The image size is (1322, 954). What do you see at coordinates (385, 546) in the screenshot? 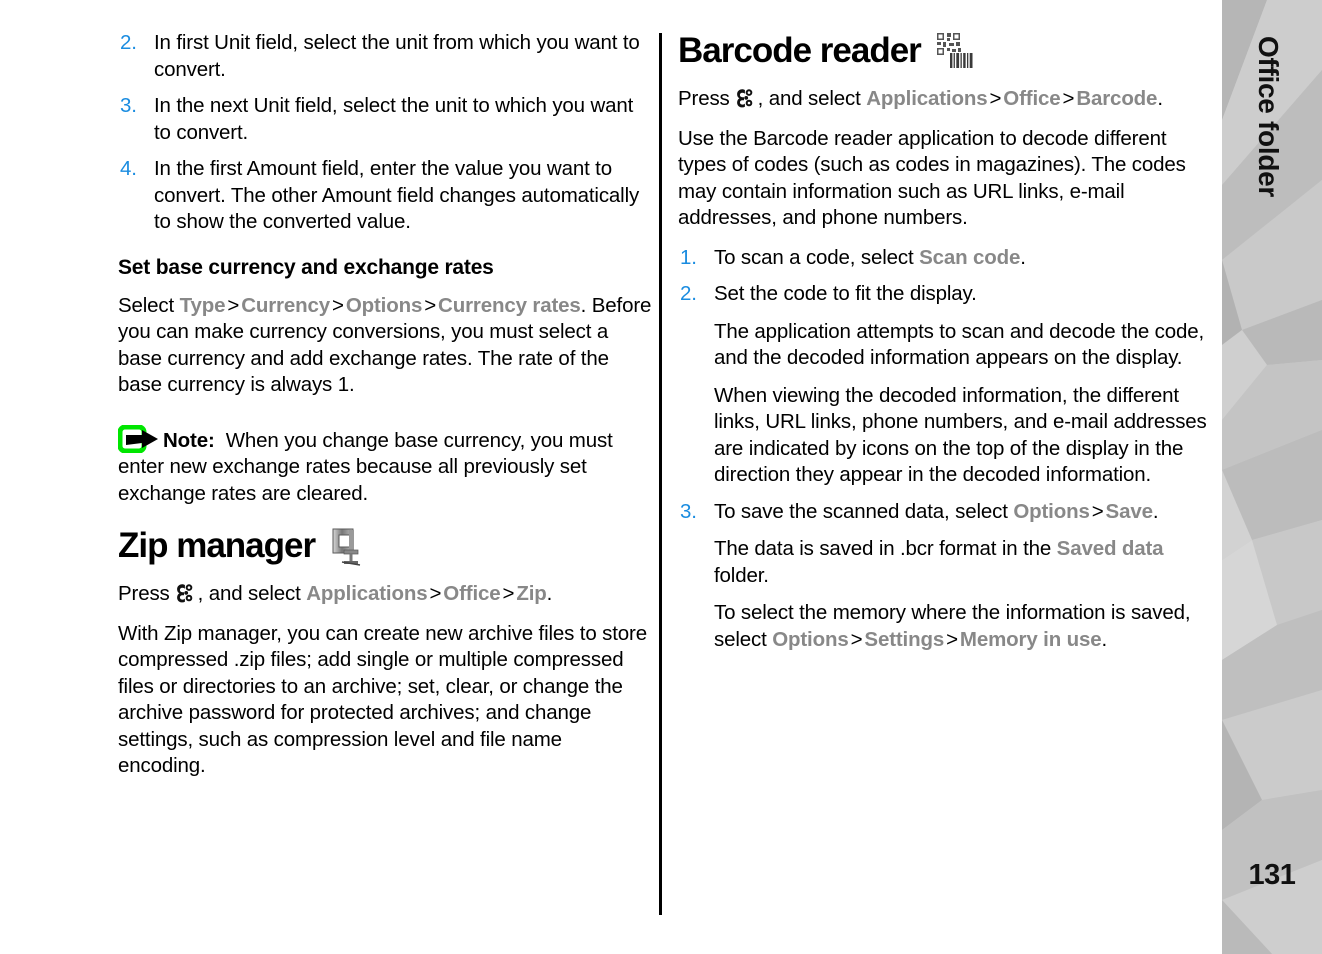
I see `heading-zip-manager: Zip manager` at bounding box center [385, 546].